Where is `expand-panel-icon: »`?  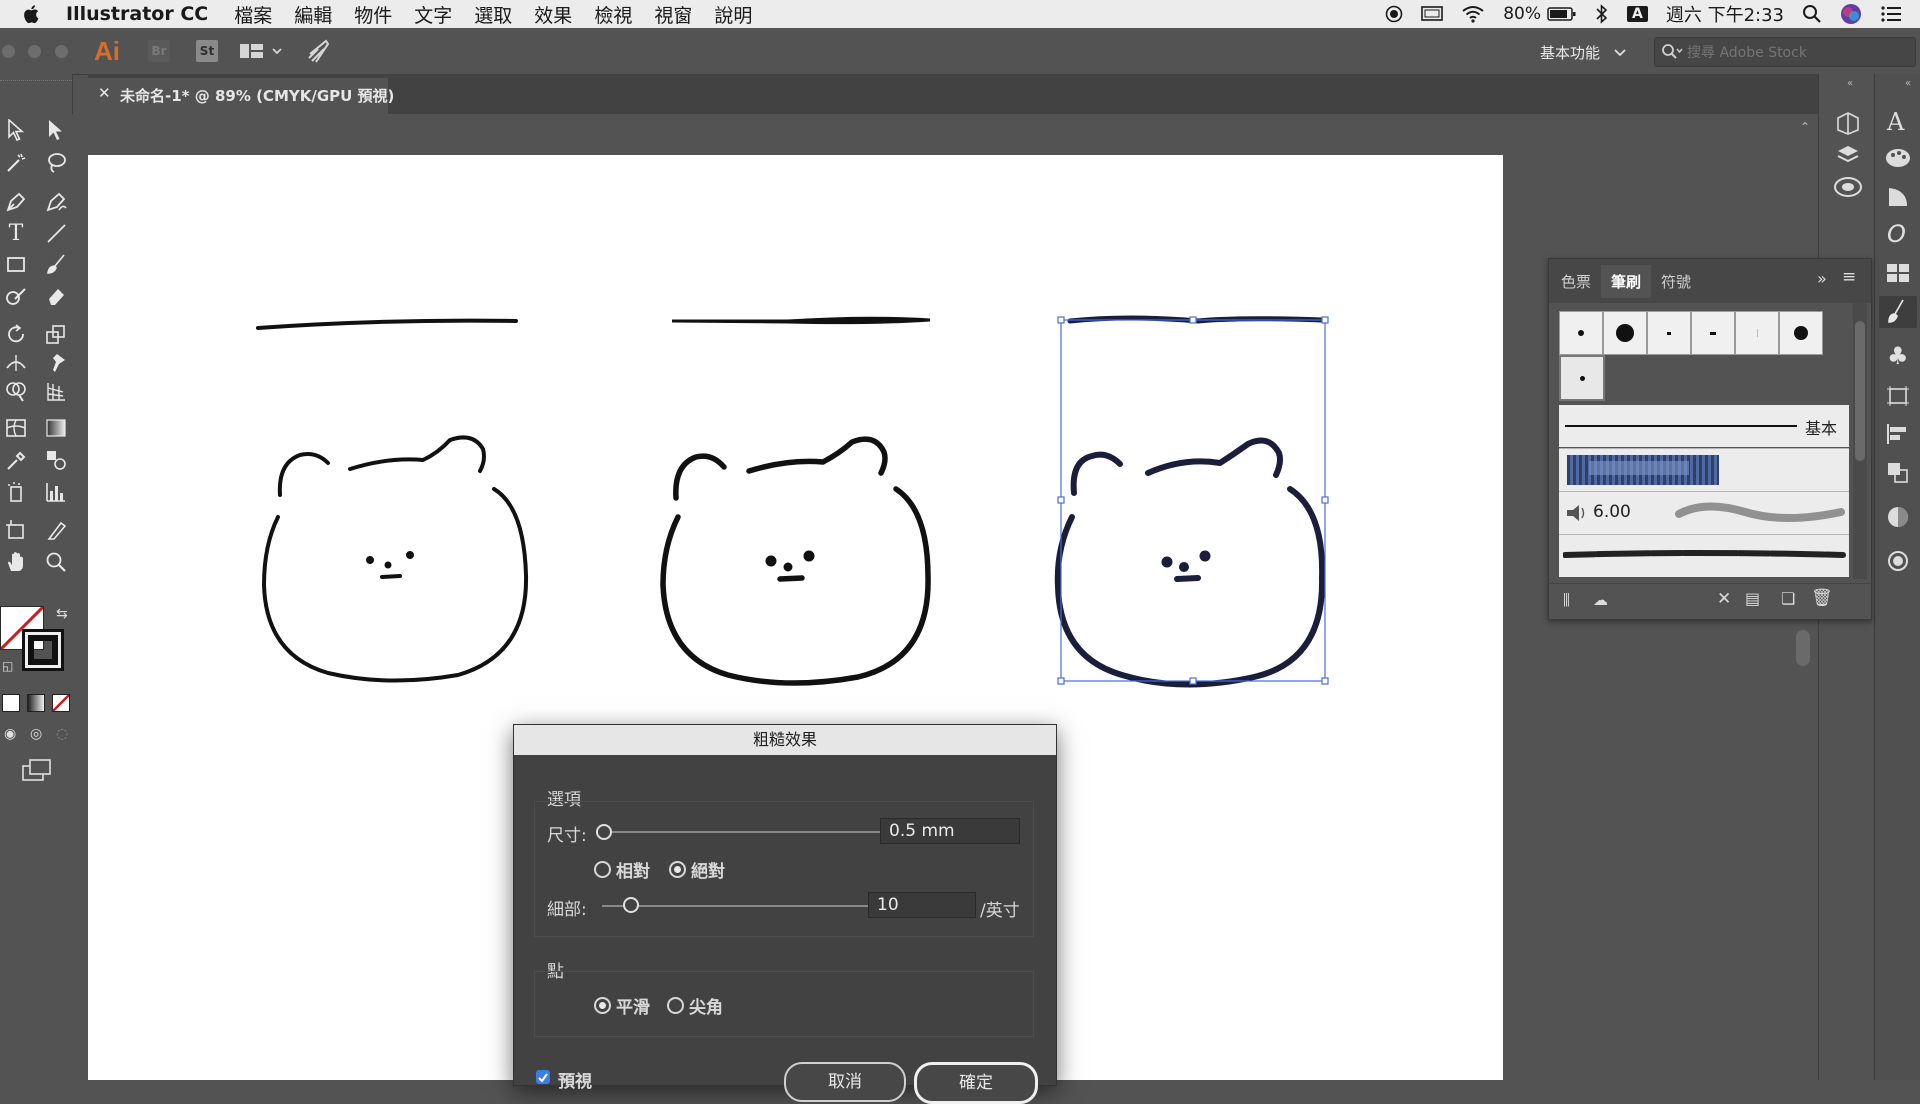
expand-panel-icon: » is located at coordinates (1822, 278).